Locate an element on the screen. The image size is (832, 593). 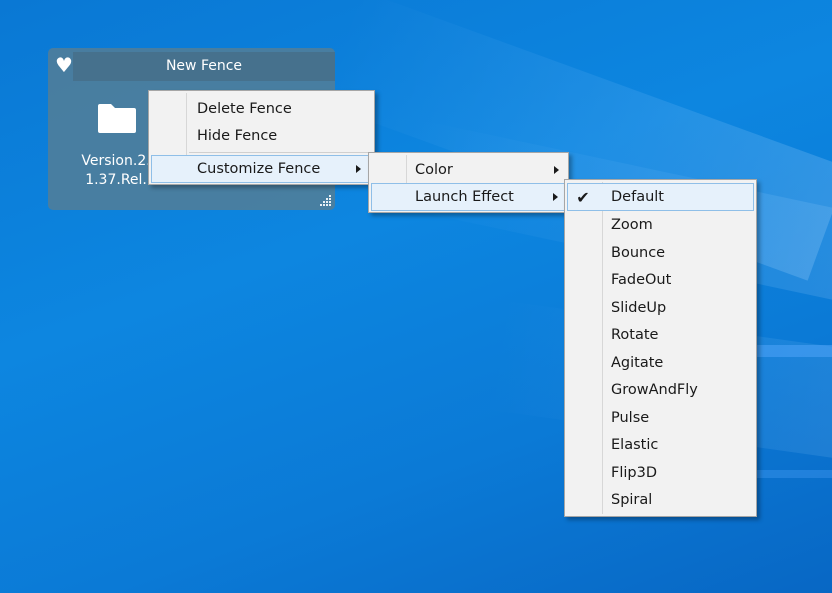
customize-fence-submenu: Color Launch Effect is located at coordinates (468, 182).